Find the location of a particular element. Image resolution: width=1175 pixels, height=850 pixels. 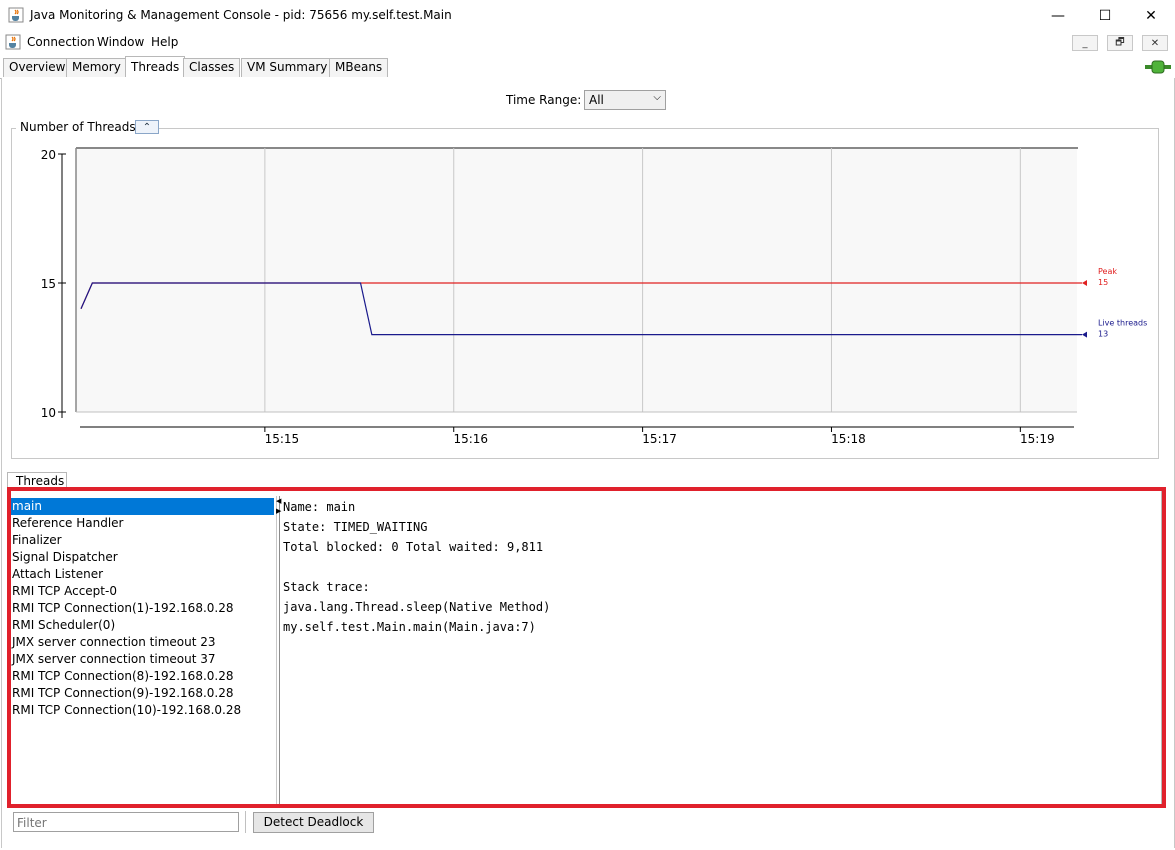

x-tick-label: 15:19 is located at coordinates (1037, 439).